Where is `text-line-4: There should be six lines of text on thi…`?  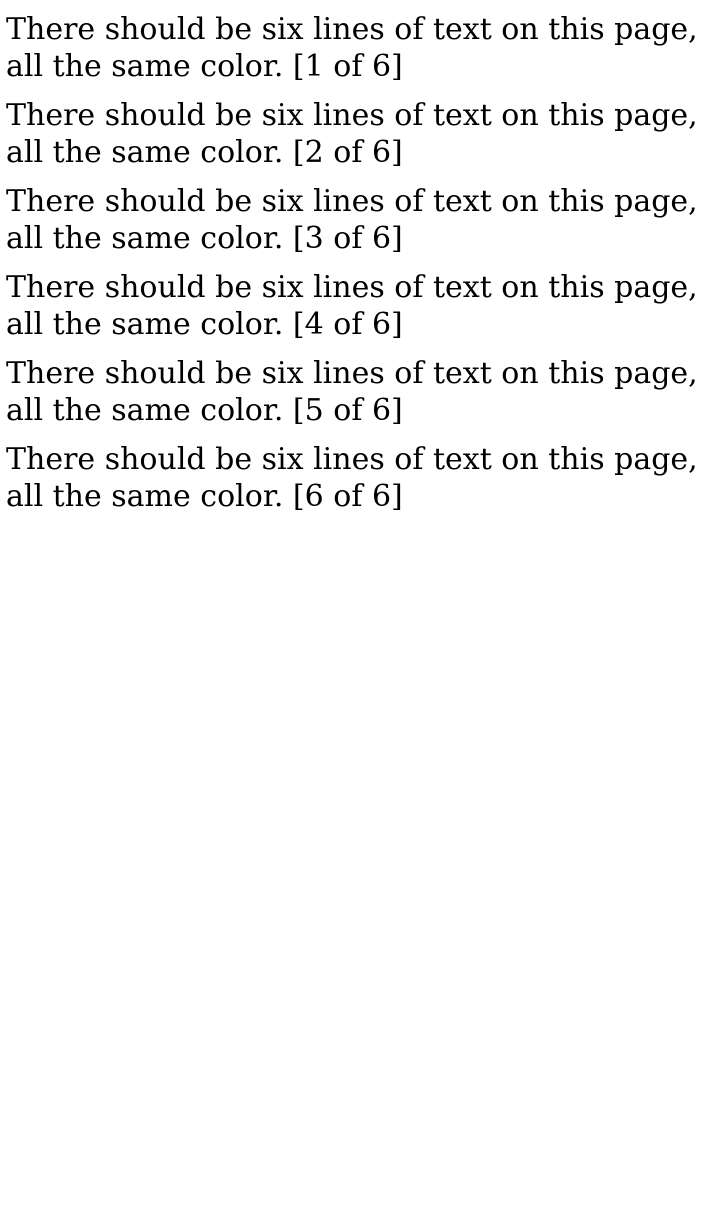 text-line-4: There should be six lines of text on thi… is located at coordinates (352, 306).